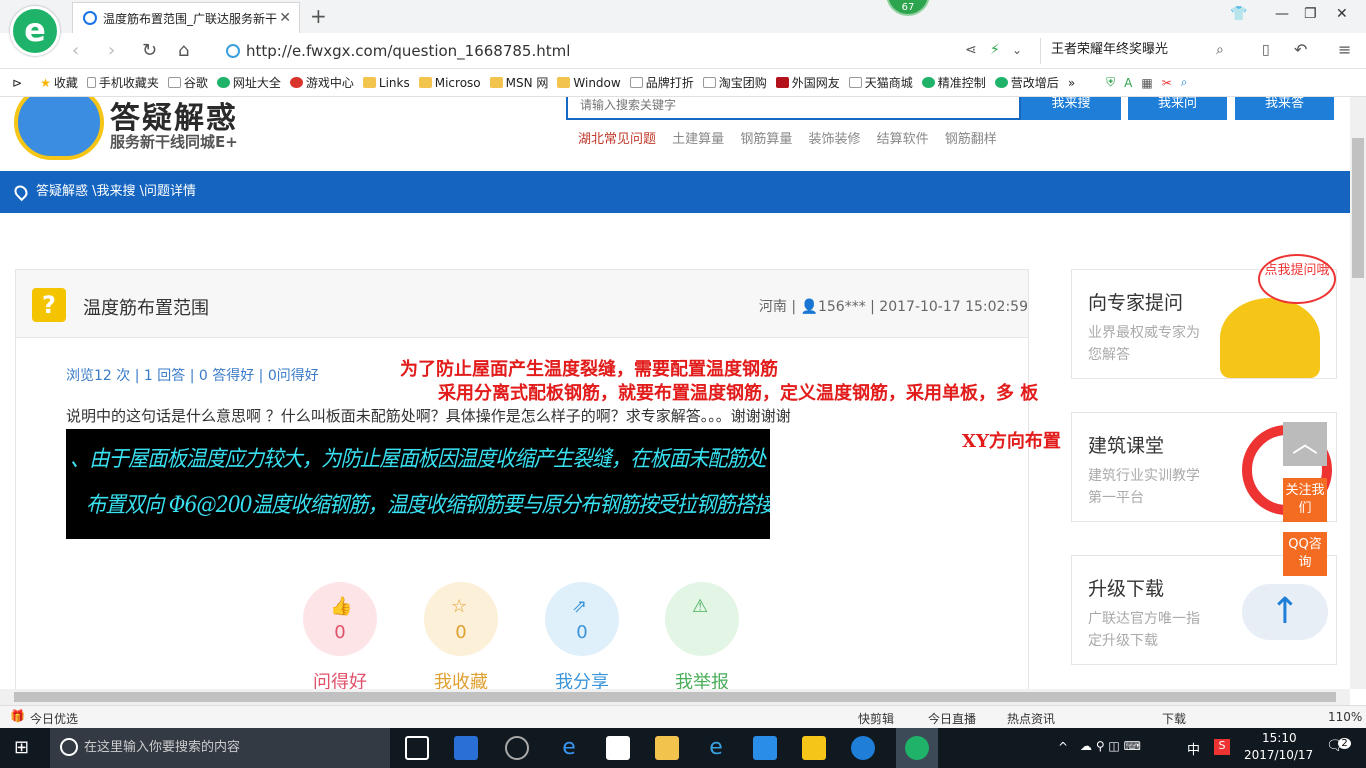  What do you see at coordinates (318, 16) in the screenshot?
I see `new-tab-button: +` at bounding box center [318, 16].